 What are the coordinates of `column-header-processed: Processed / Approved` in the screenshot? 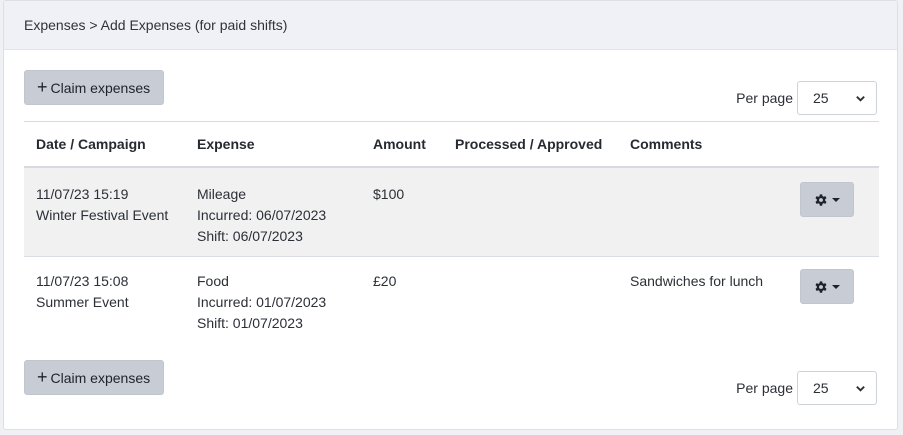 It's located at (529, 144).